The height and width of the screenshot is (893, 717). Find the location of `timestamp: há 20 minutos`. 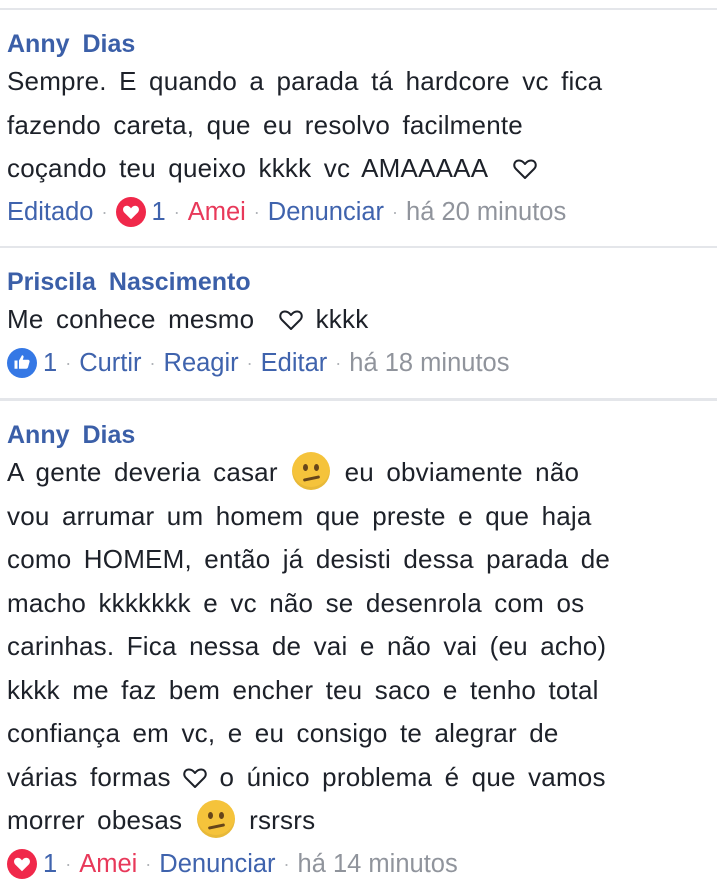

timestamp: há 20 minutos is located at coordinates (486, 211).